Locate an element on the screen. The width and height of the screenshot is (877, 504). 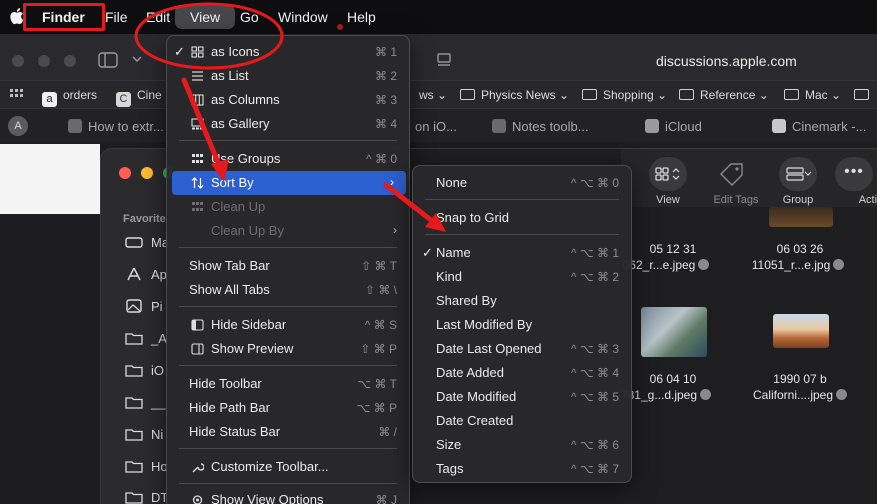
sidebar-item-pictures: Pi is located at coordinates (144, 306).